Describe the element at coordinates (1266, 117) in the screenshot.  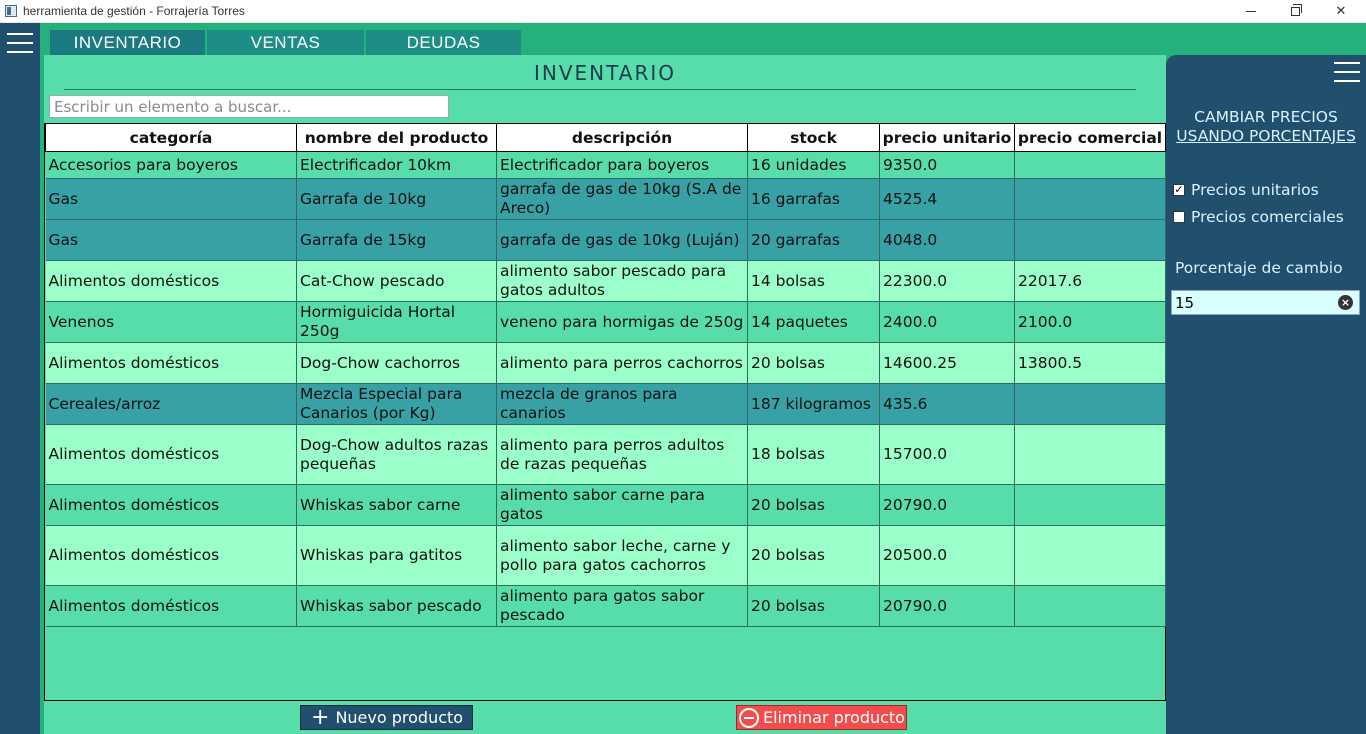
I see `price-panel-title-line1: CAMBIAR PRECIOS` at that location.